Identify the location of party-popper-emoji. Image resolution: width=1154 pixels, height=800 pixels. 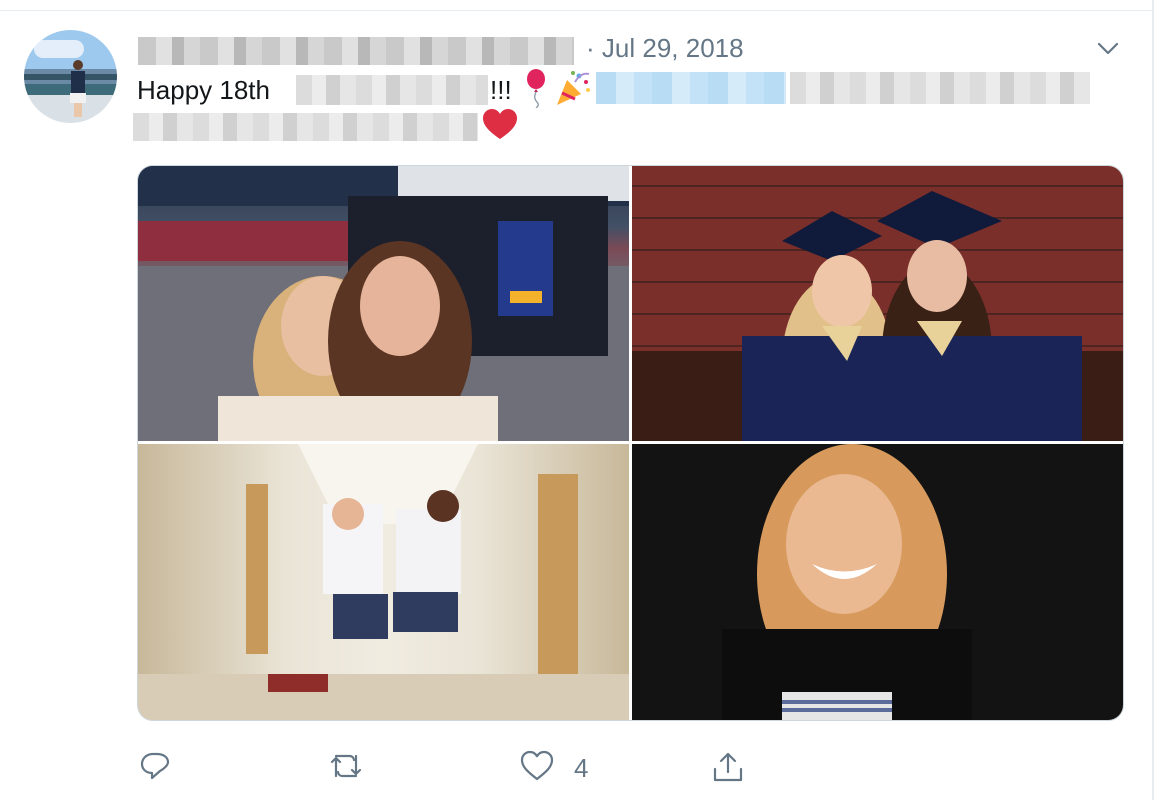
(573, 88).